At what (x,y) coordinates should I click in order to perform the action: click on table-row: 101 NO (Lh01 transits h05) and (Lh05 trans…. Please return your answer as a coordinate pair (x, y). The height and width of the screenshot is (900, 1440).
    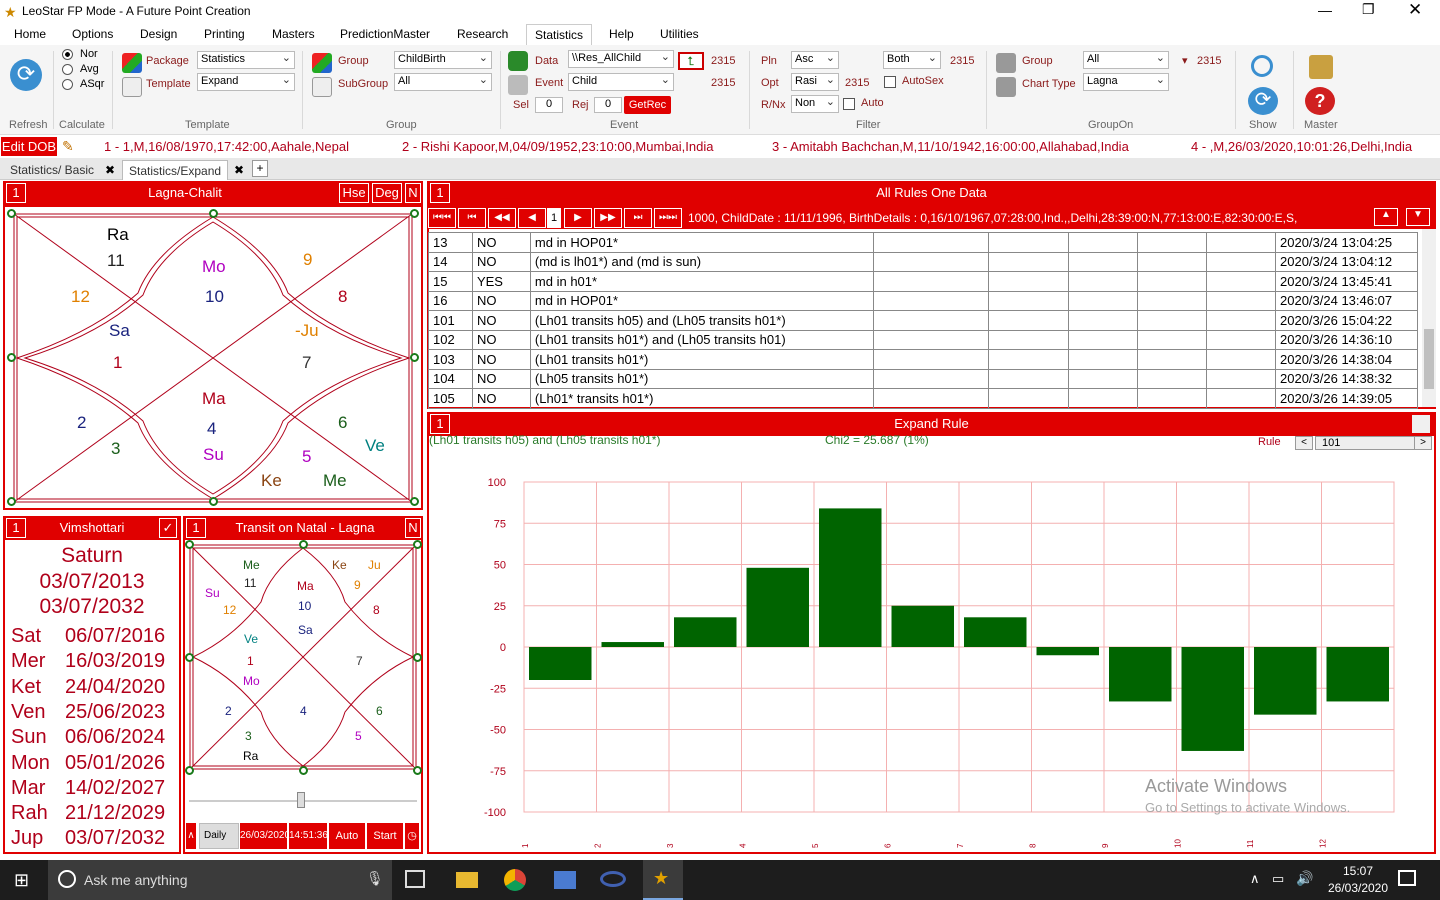
    Looking at the image, I should click on (923, 320).